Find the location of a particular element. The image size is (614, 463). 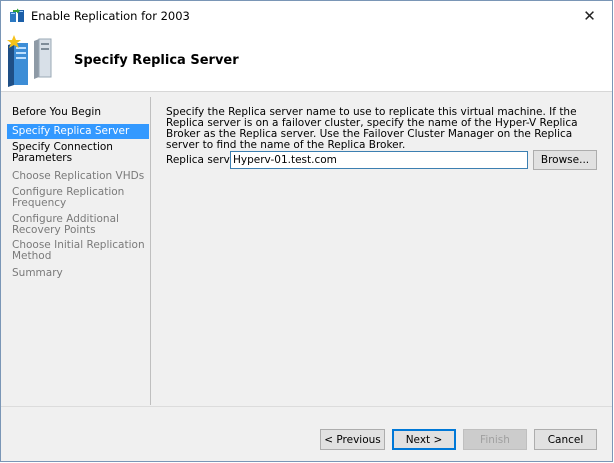

close-button: ✕ is located at coordinates (589, 16).